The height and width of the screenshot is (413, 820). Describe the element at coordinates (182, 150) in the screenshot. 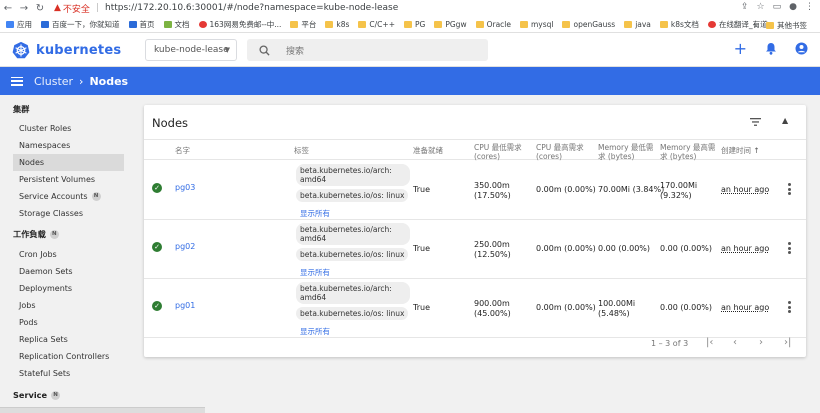

I see `col-name: 名字` at that location.